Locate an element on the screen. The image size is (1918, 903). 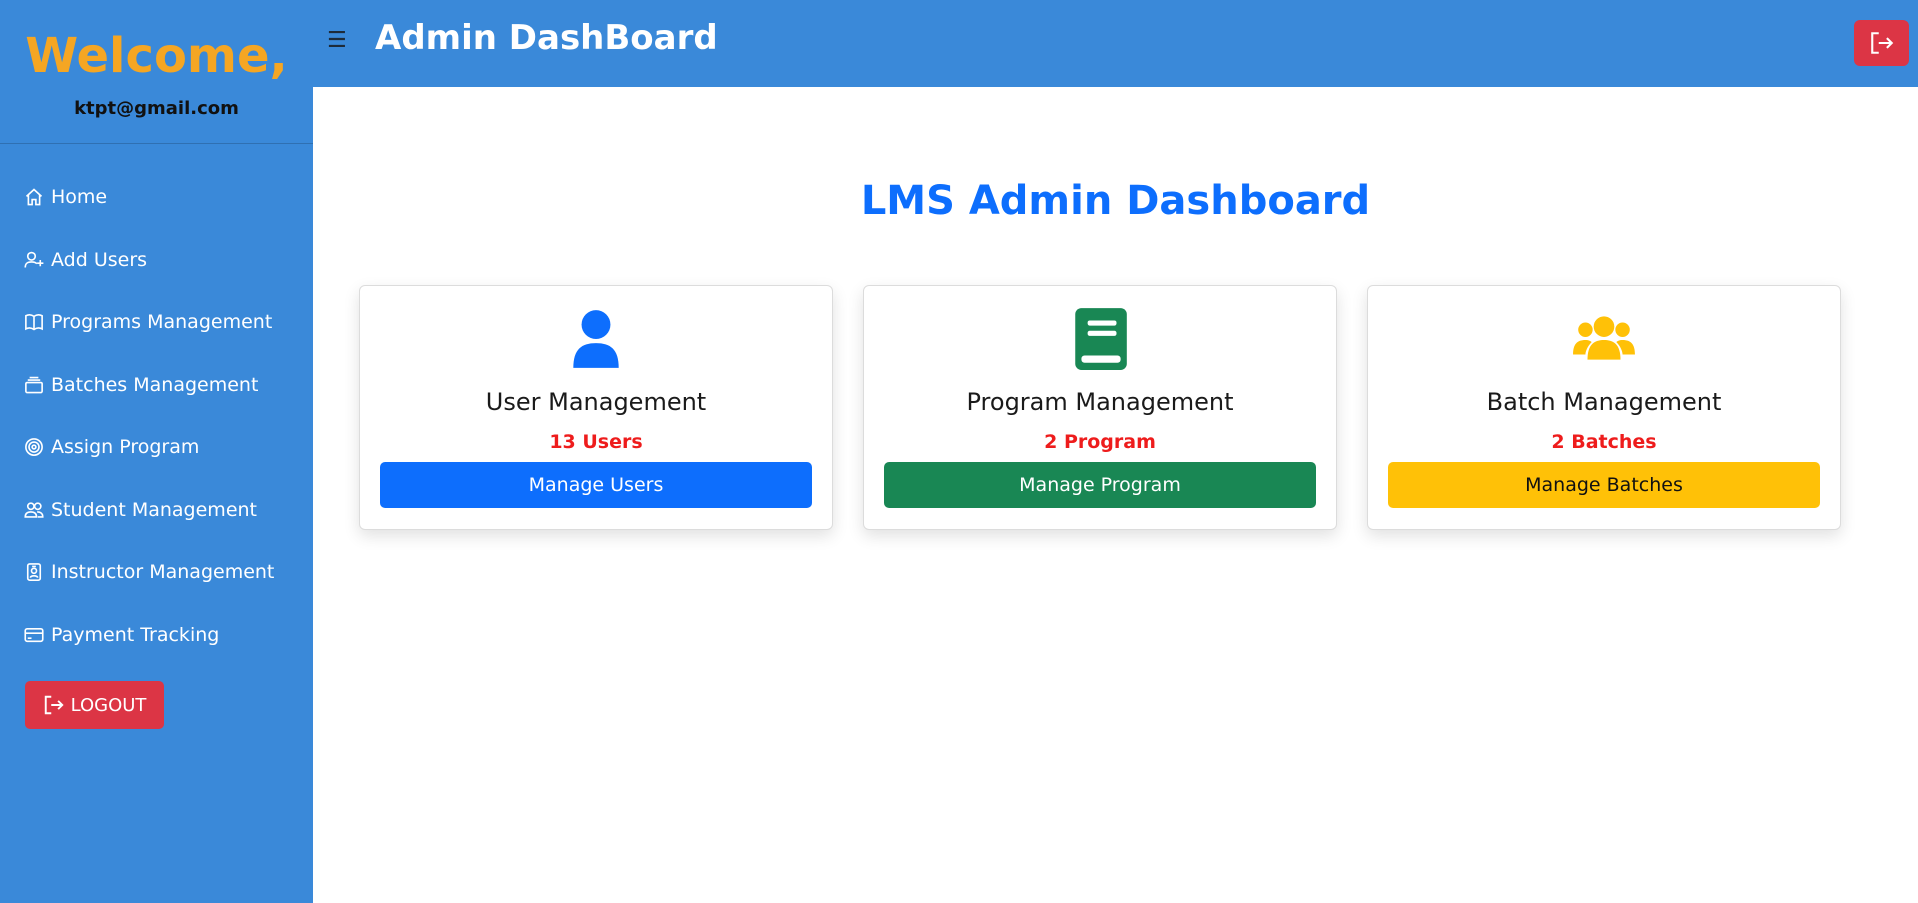
user-management-card: User Management 13 Users Manage Users is located at coordinates (596, 407).